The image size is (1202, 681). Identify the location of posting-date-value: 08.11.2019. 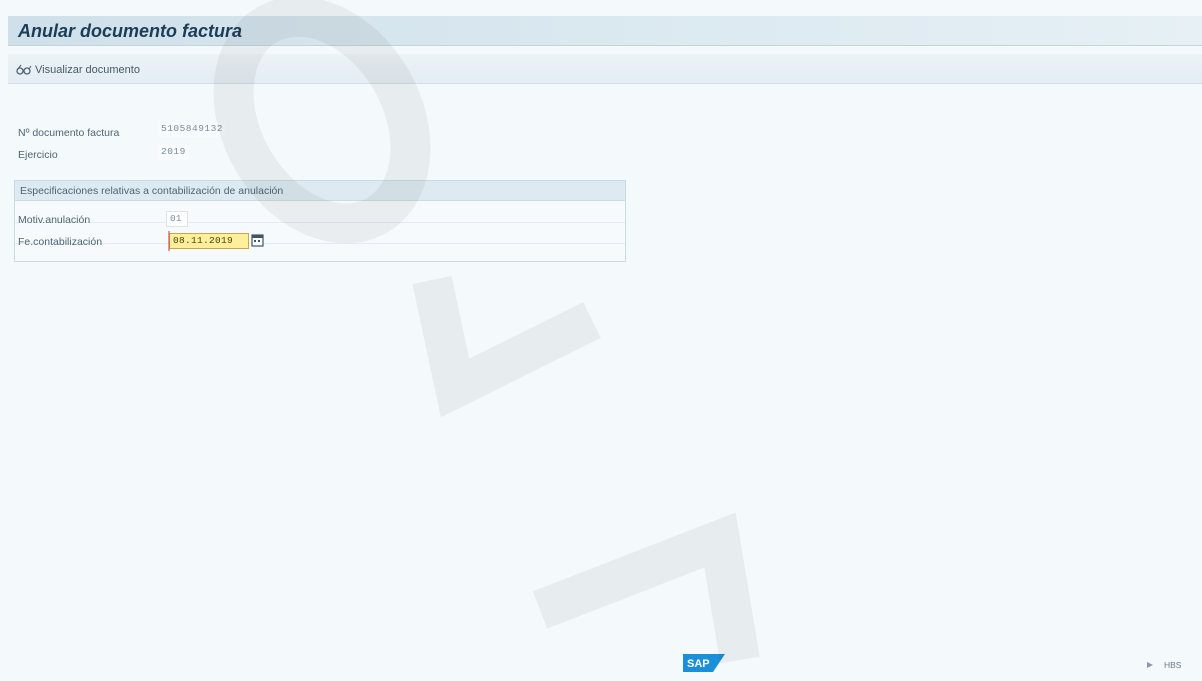
(203, 240).